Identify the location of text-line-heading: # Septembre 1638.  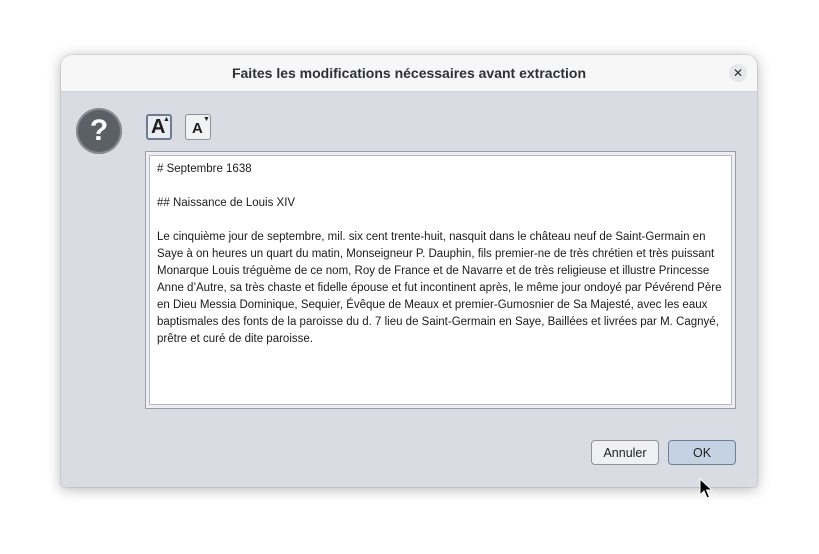
(204, 169).